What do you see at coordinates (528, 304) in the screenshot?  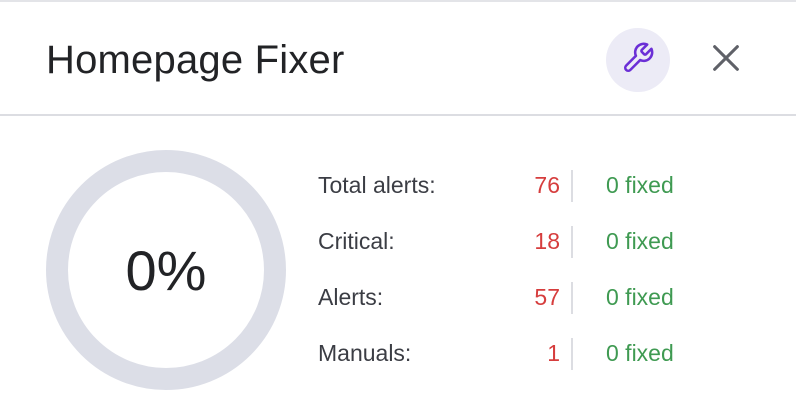 I see `stat-row-alerts: Alerts: 57 0 fixed` at bounding box center [528, 304].